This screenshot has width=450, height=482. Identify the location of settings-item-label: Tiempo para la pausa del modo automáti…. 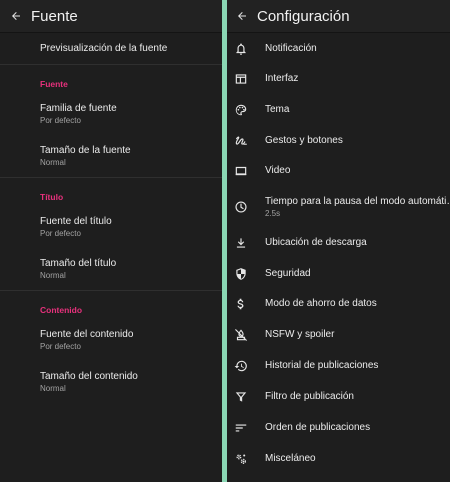
(357, 201).